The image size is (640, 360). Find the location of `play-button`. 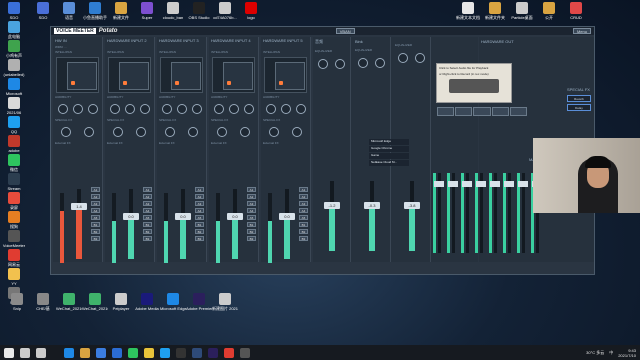

play-button is located at coordinates (500, 111).